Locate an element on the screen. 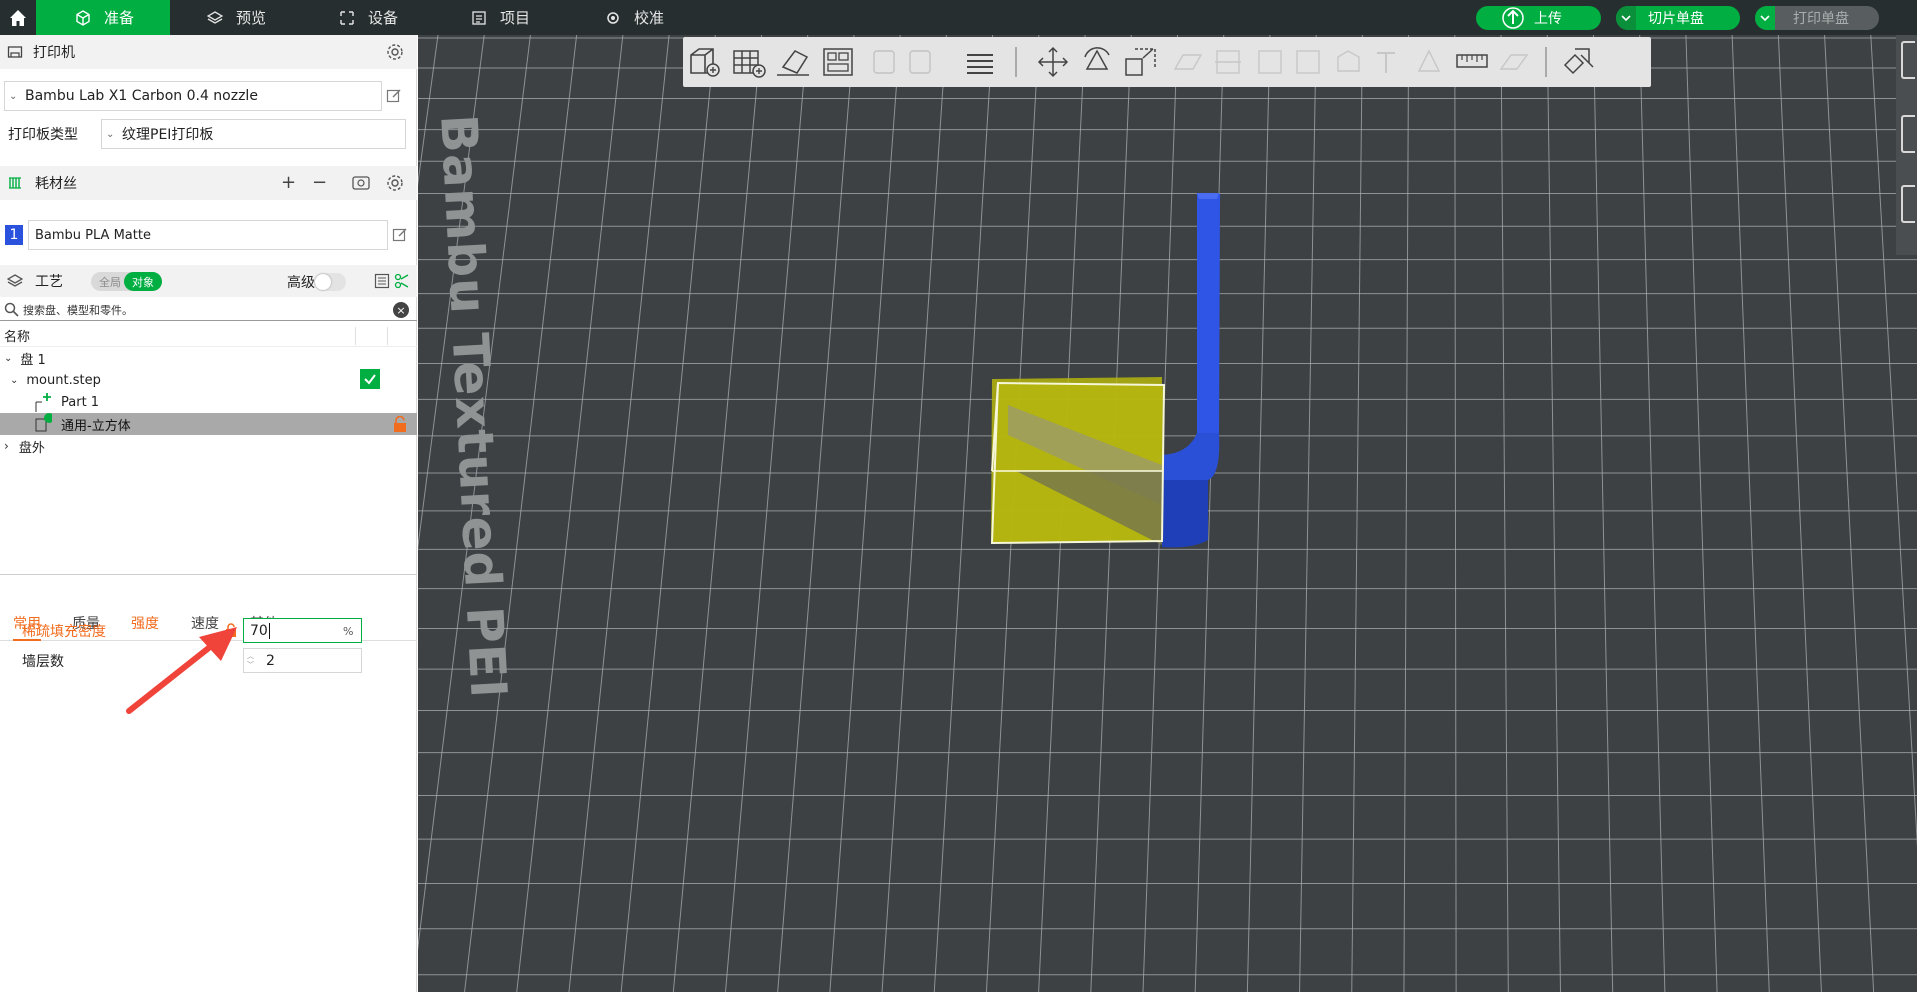  edit-filament-icon is located at coordinates (400, 235).